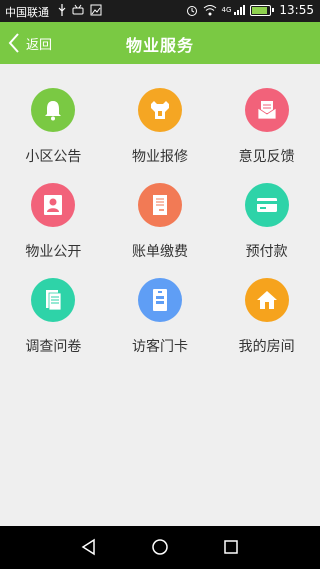 This screenshot has width=320, height=569. I want to click on tile-visitor-card: 访客门卡, so click(160, 325).